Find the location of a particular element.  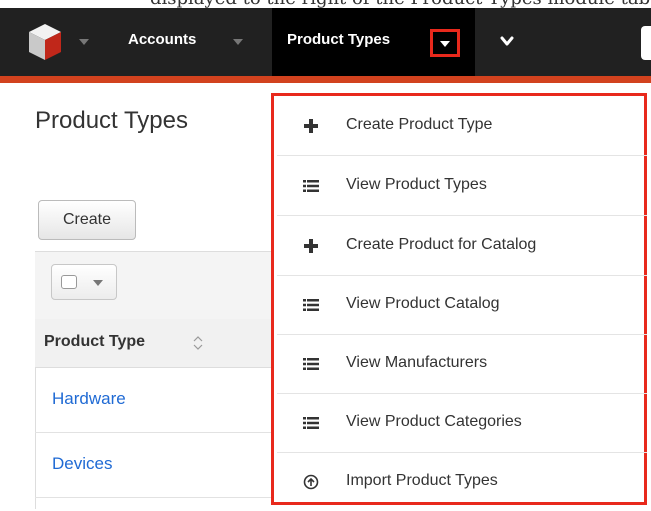

nav-tab-product-types: Product Types is located at coordinates (338, 39).